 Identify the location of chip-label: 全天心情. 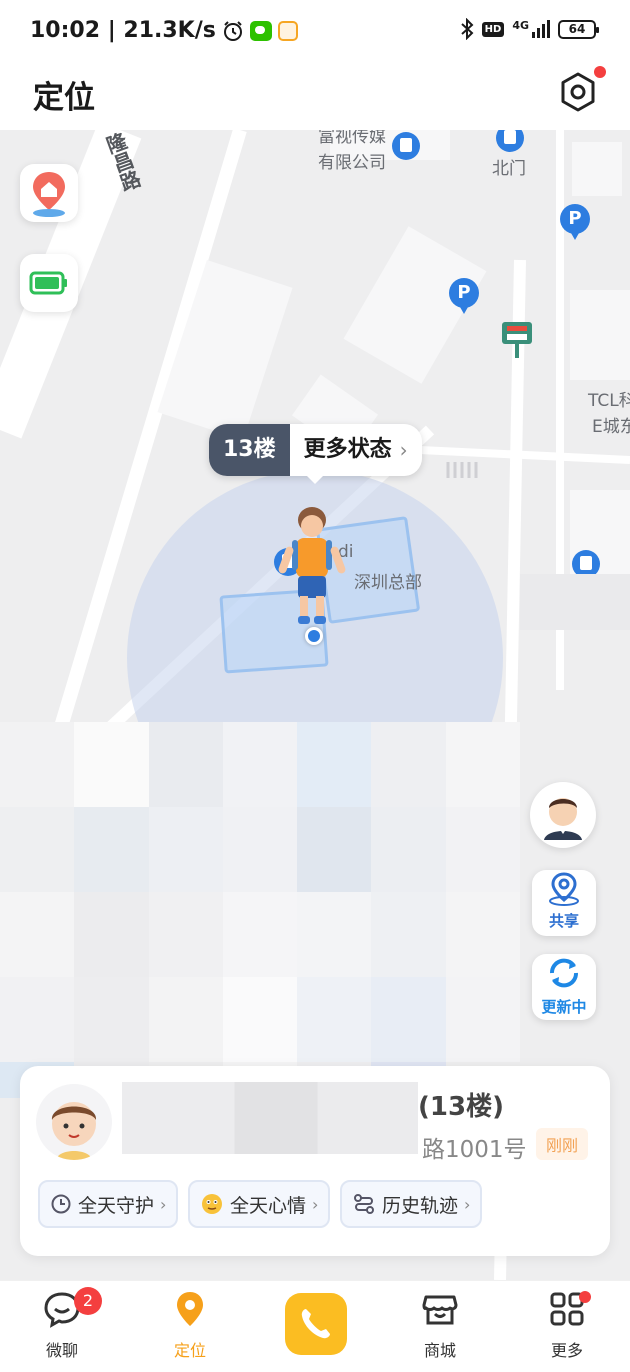
(268, 1205).